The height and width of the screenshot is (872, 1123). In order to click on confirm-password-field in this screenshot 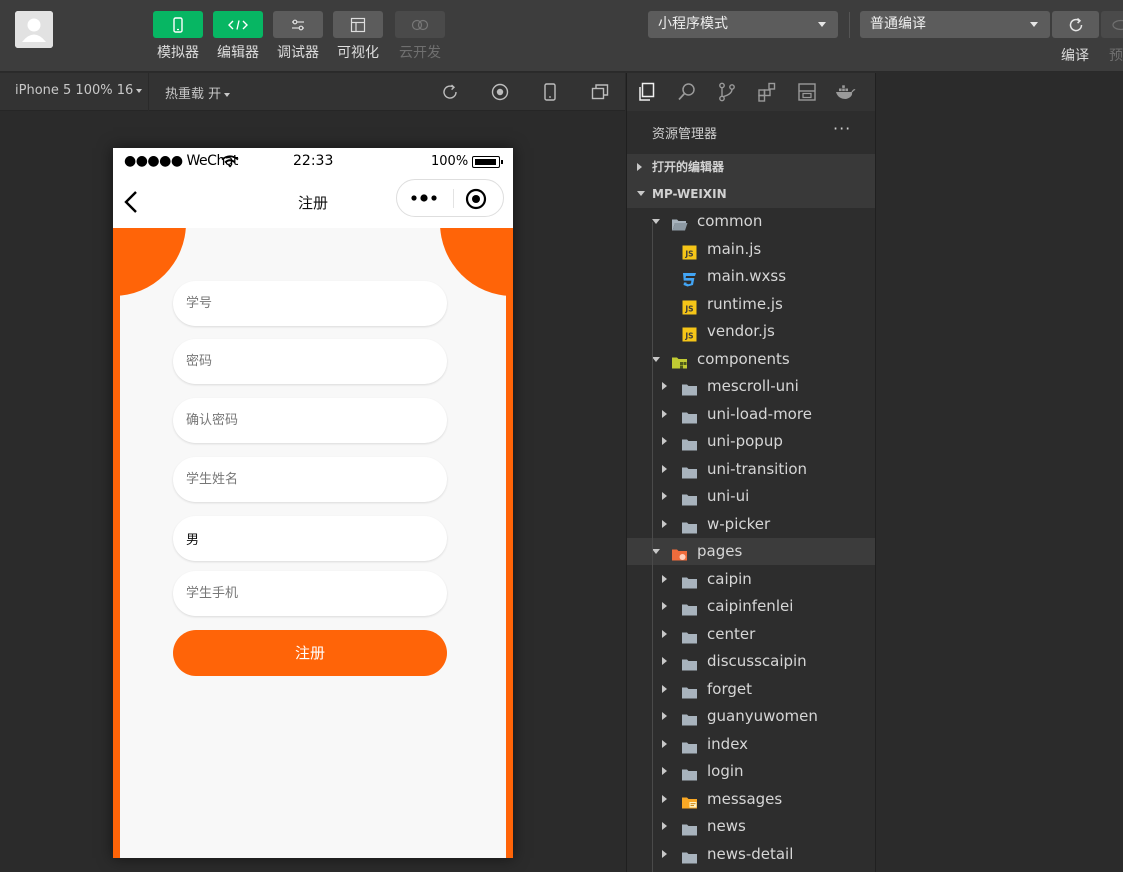, I will do `click(310, 420)`.